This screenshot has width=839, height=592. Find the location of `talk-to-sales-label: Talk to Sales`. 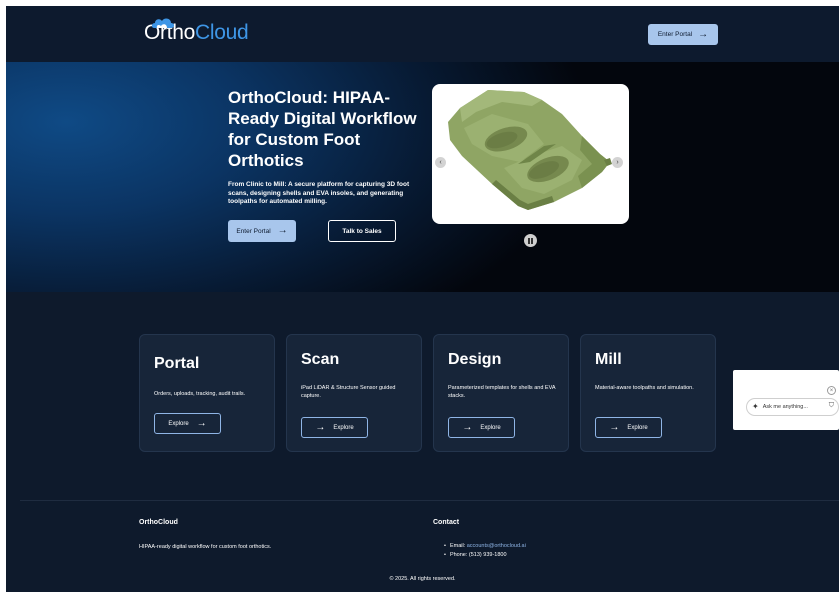

talk-to-sales-label: Talk to Sales is located at coordinates (362, 231).